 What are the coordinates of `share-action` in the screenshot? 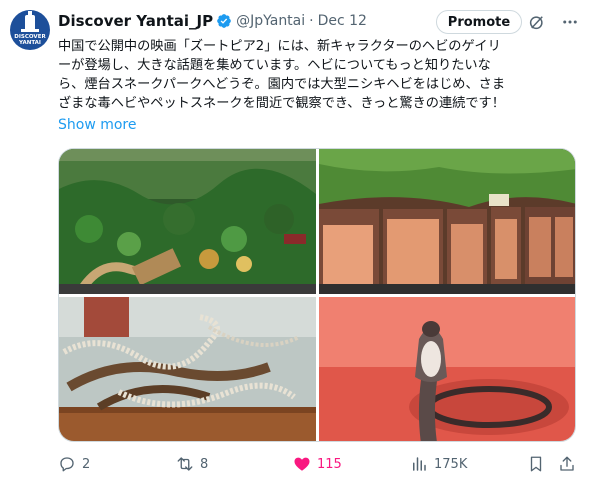 It's located at (567, 464).